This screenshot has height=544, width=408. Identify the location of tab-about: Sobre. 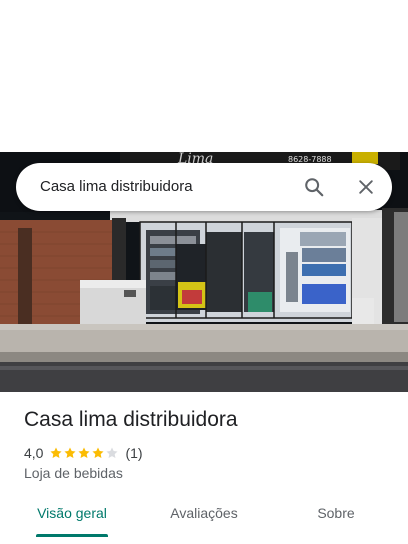
(336, 513).